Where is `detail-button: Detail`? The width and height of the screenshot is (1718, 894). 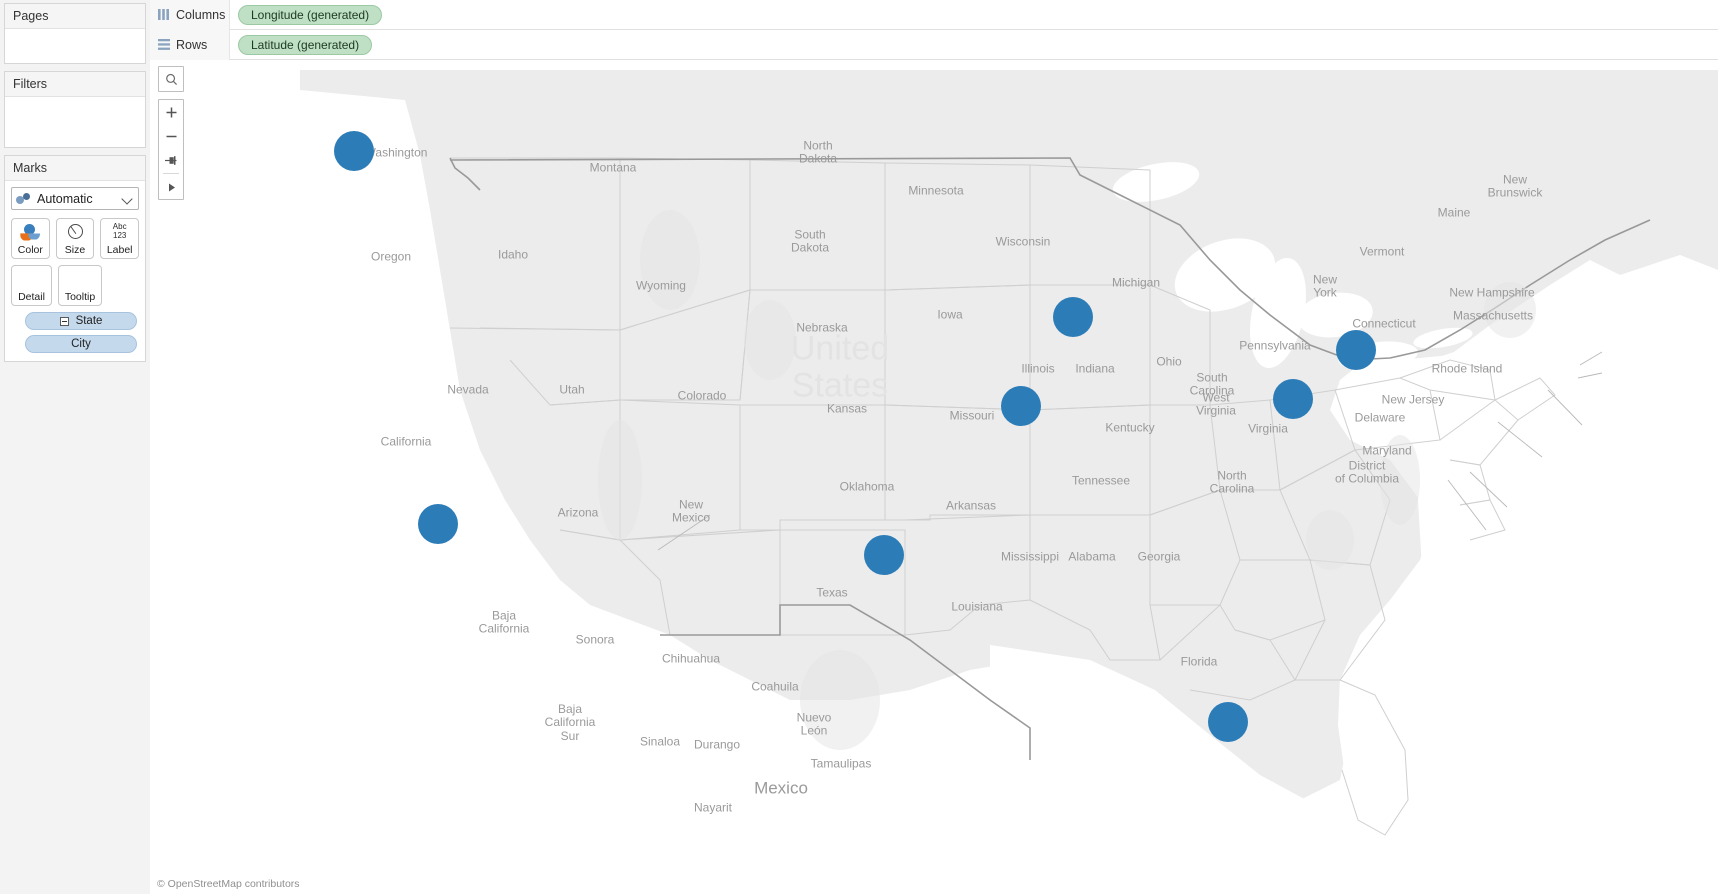 detail-button: Detail is located at coordinates (31, 285).